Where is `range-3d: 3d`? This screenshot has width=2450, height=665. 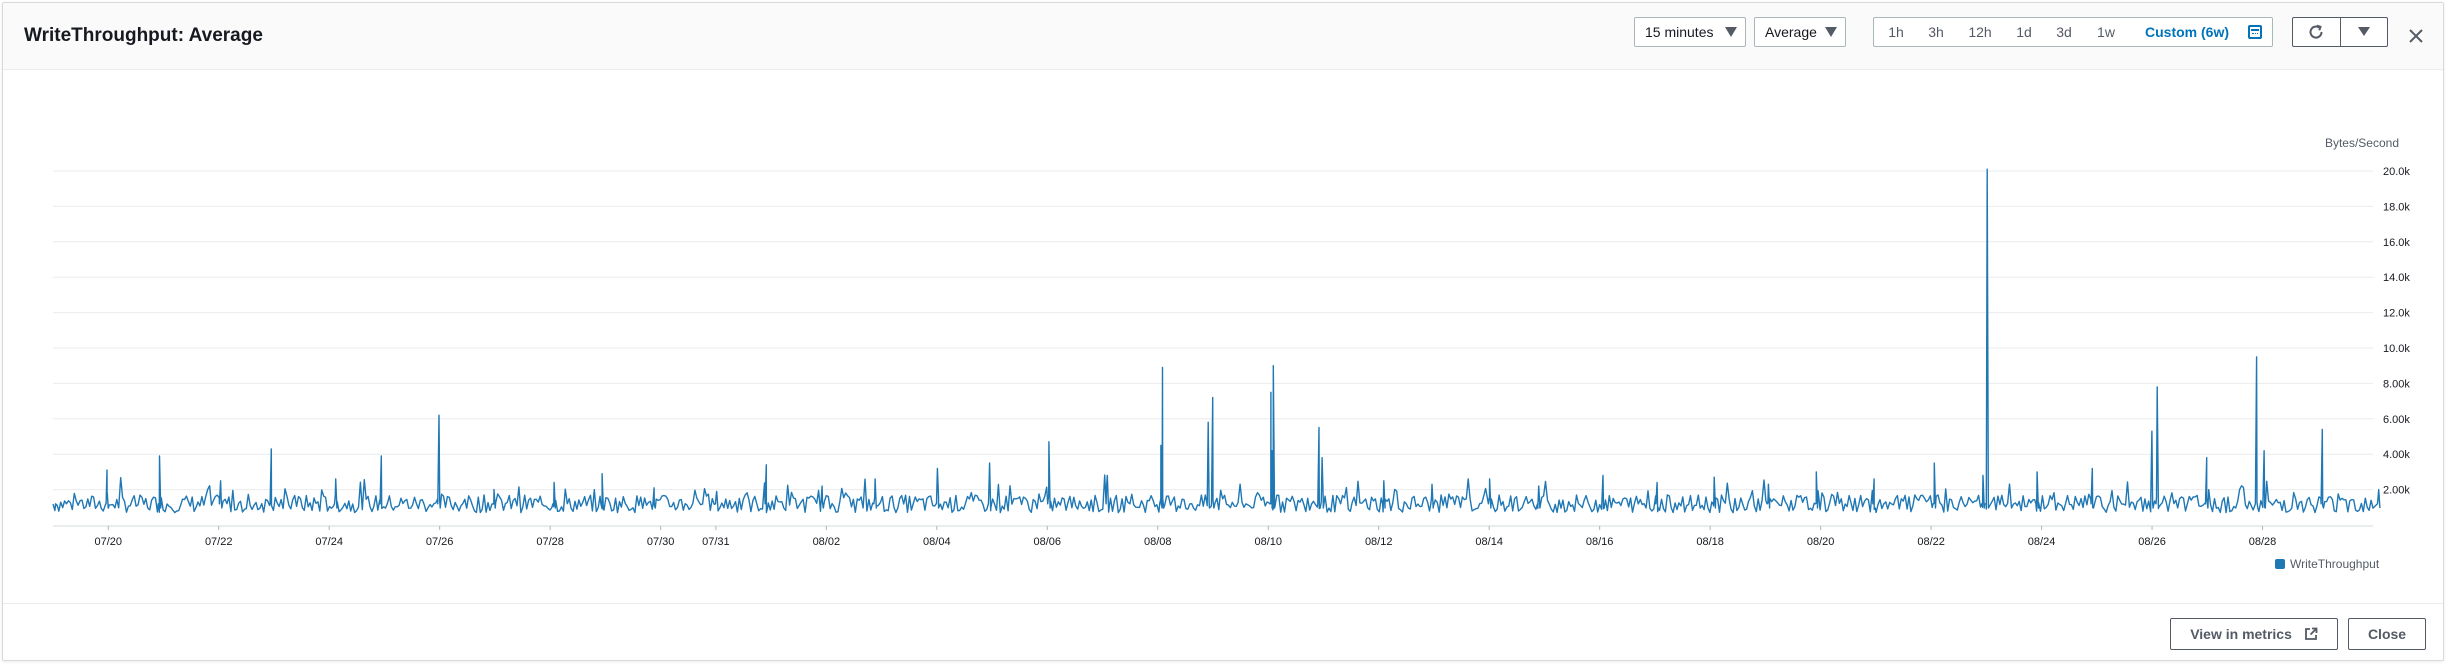 range-3d: 3d is located at coordinates (2064, 32).